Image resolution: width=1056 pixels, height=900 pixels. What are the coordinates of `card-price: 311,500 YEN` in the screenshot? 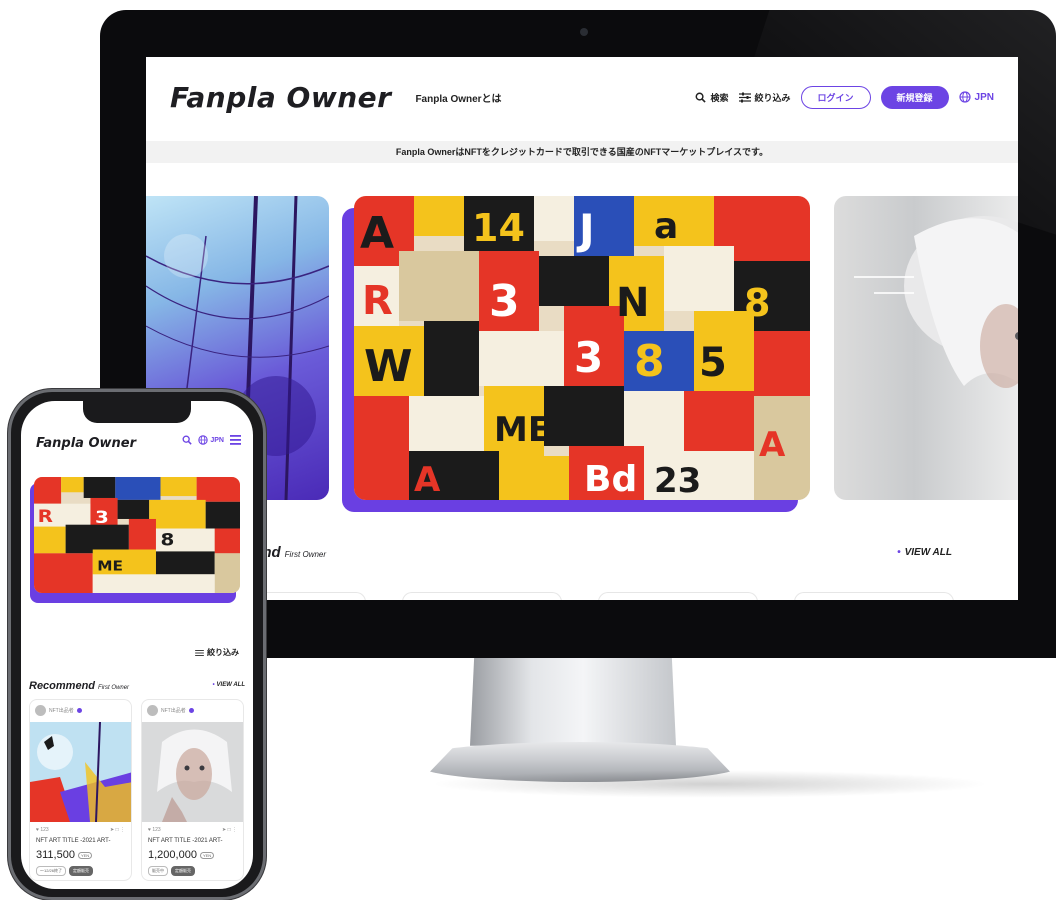 It's located at (64, 855).